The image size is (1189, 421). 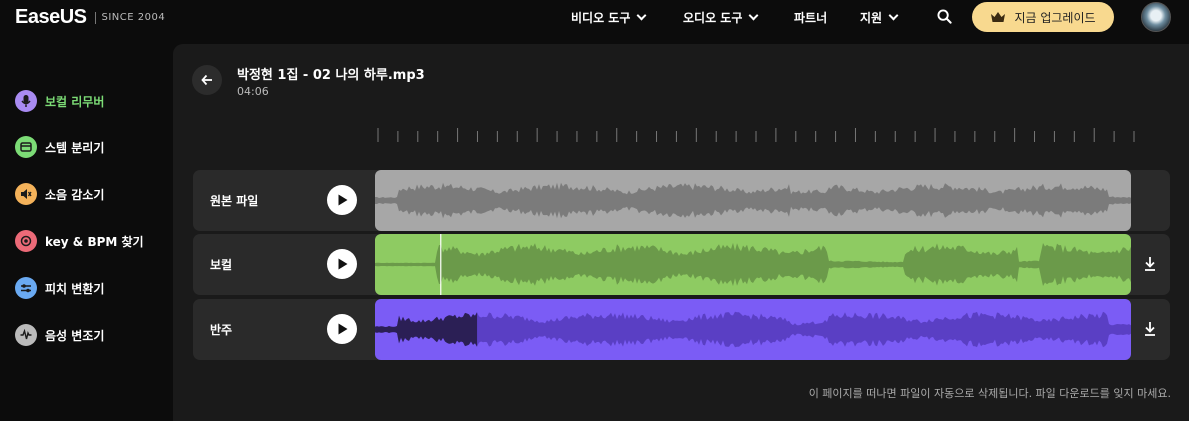 I want to click on upgrade-button: 지금 업그레이드, so click(x=1043, y=17).